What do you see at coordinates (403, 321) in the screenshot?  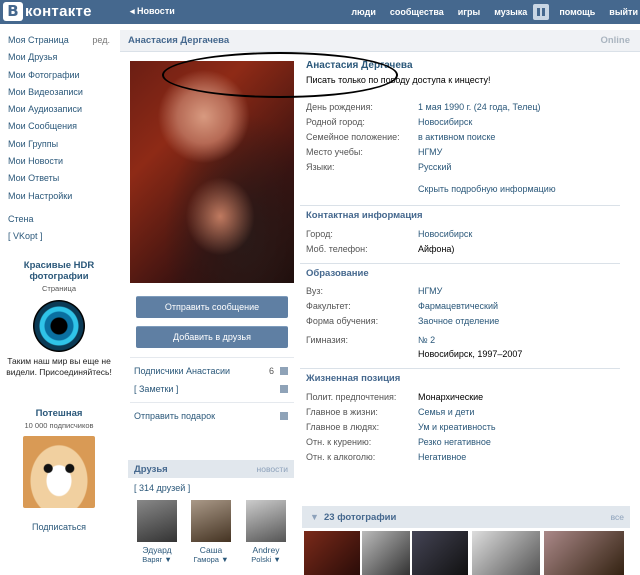 I see `info-row-study-form: Форма обучения: Заочное отделение` at bounding box center [403, 321].